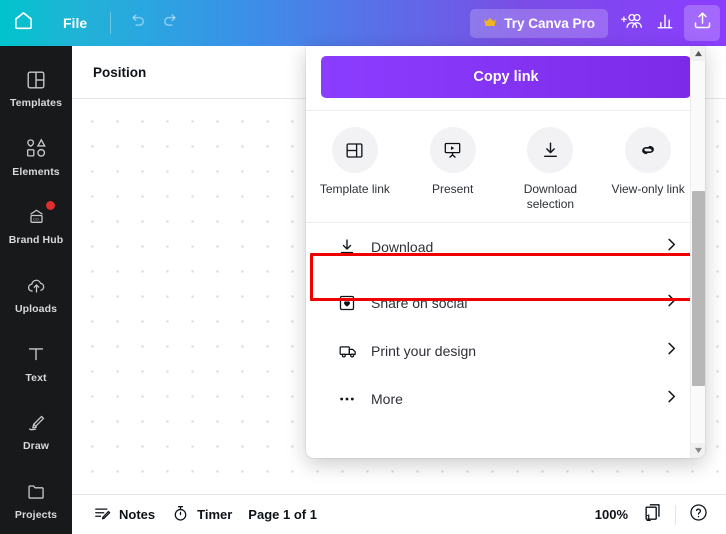 This screenshot has width=726, height=534. Describe the element at coordinates (506, 77) in the screenshot. I see `copy-link-button: Copy link` at that location.